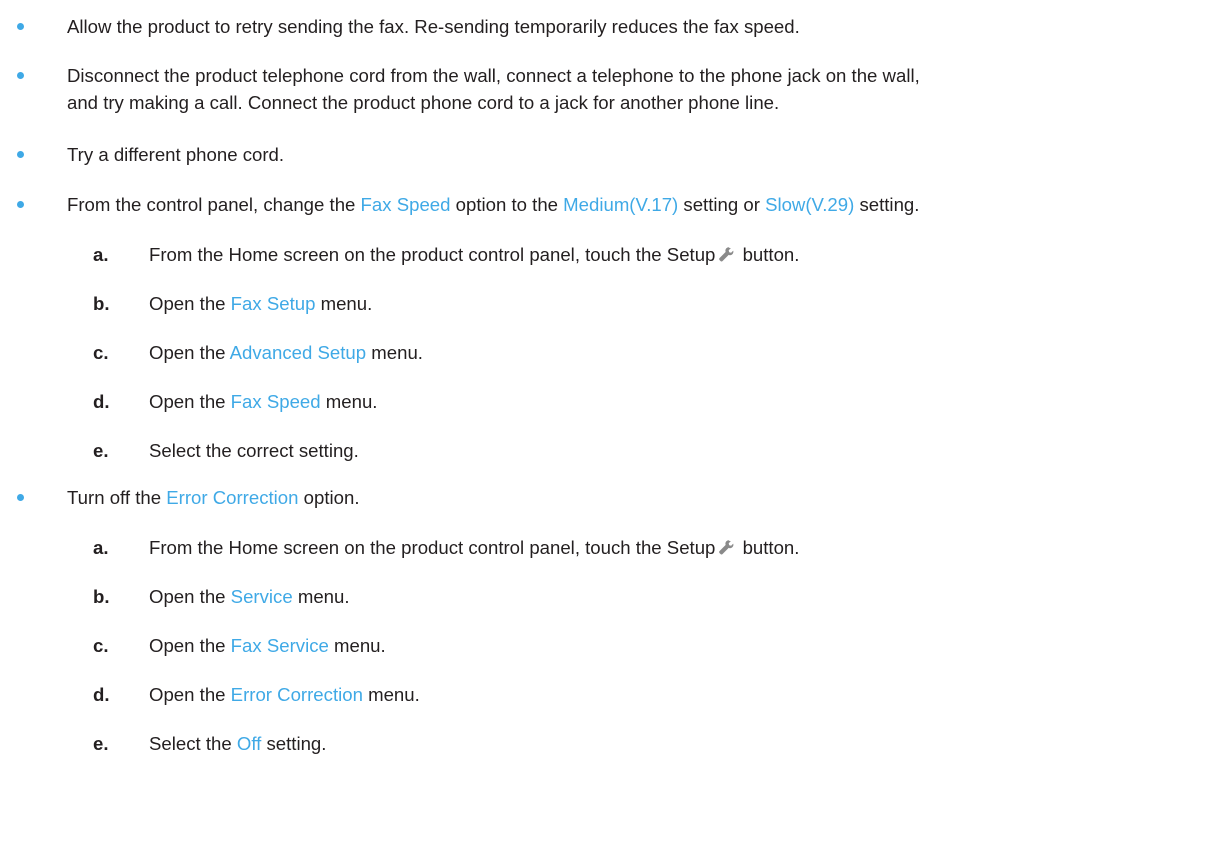 Image resolution: width=1219 pixels, height=851 pixels. What do you see at coordinates (117, 497) in the screenshot?
I see `text-segment: Turn off the` at bounding box center [117, 497].